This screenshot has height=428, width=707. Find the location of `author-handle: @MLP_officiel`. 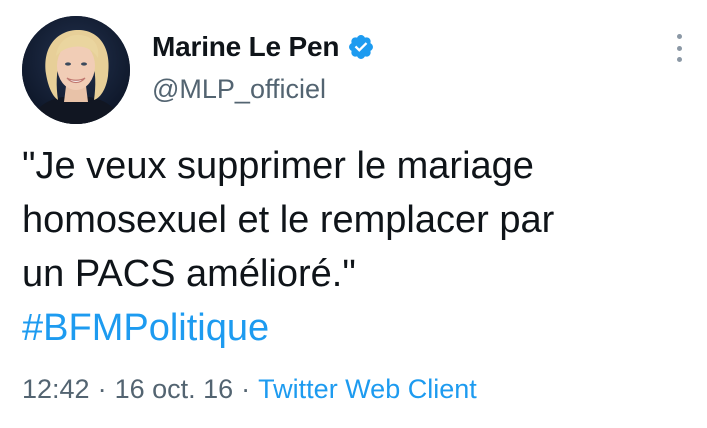

author-handle: @MLP_officiel is located at coordinates (263, 89).